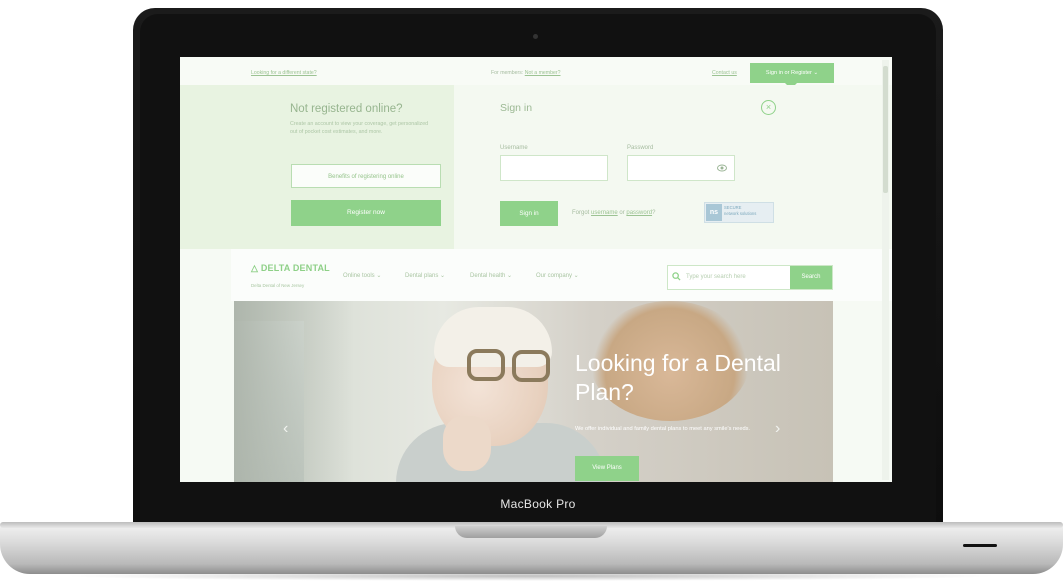 The height and width of the screenshot is (581, 1063). Describe the element at coordinates (654, 213) in the screenshot. I see `forgot-suffix: ?` at that location.